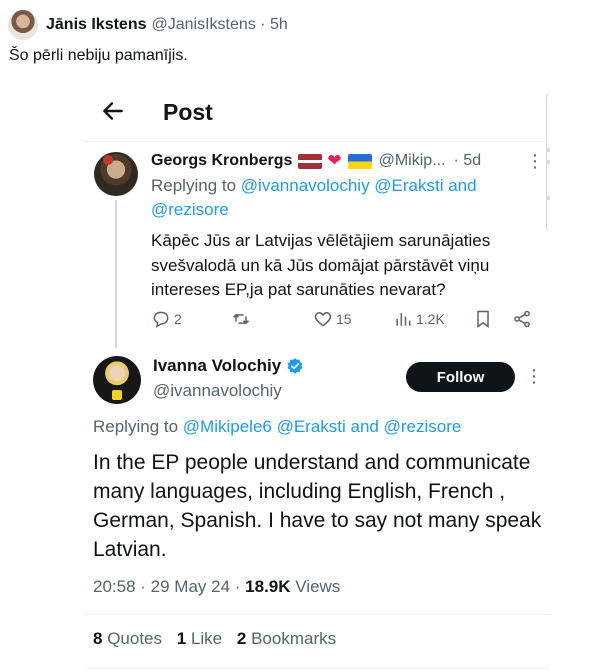  Describe the element at coordinates (359, 161) in the screenshot. I see `ukraine-flag-icon` at that location.